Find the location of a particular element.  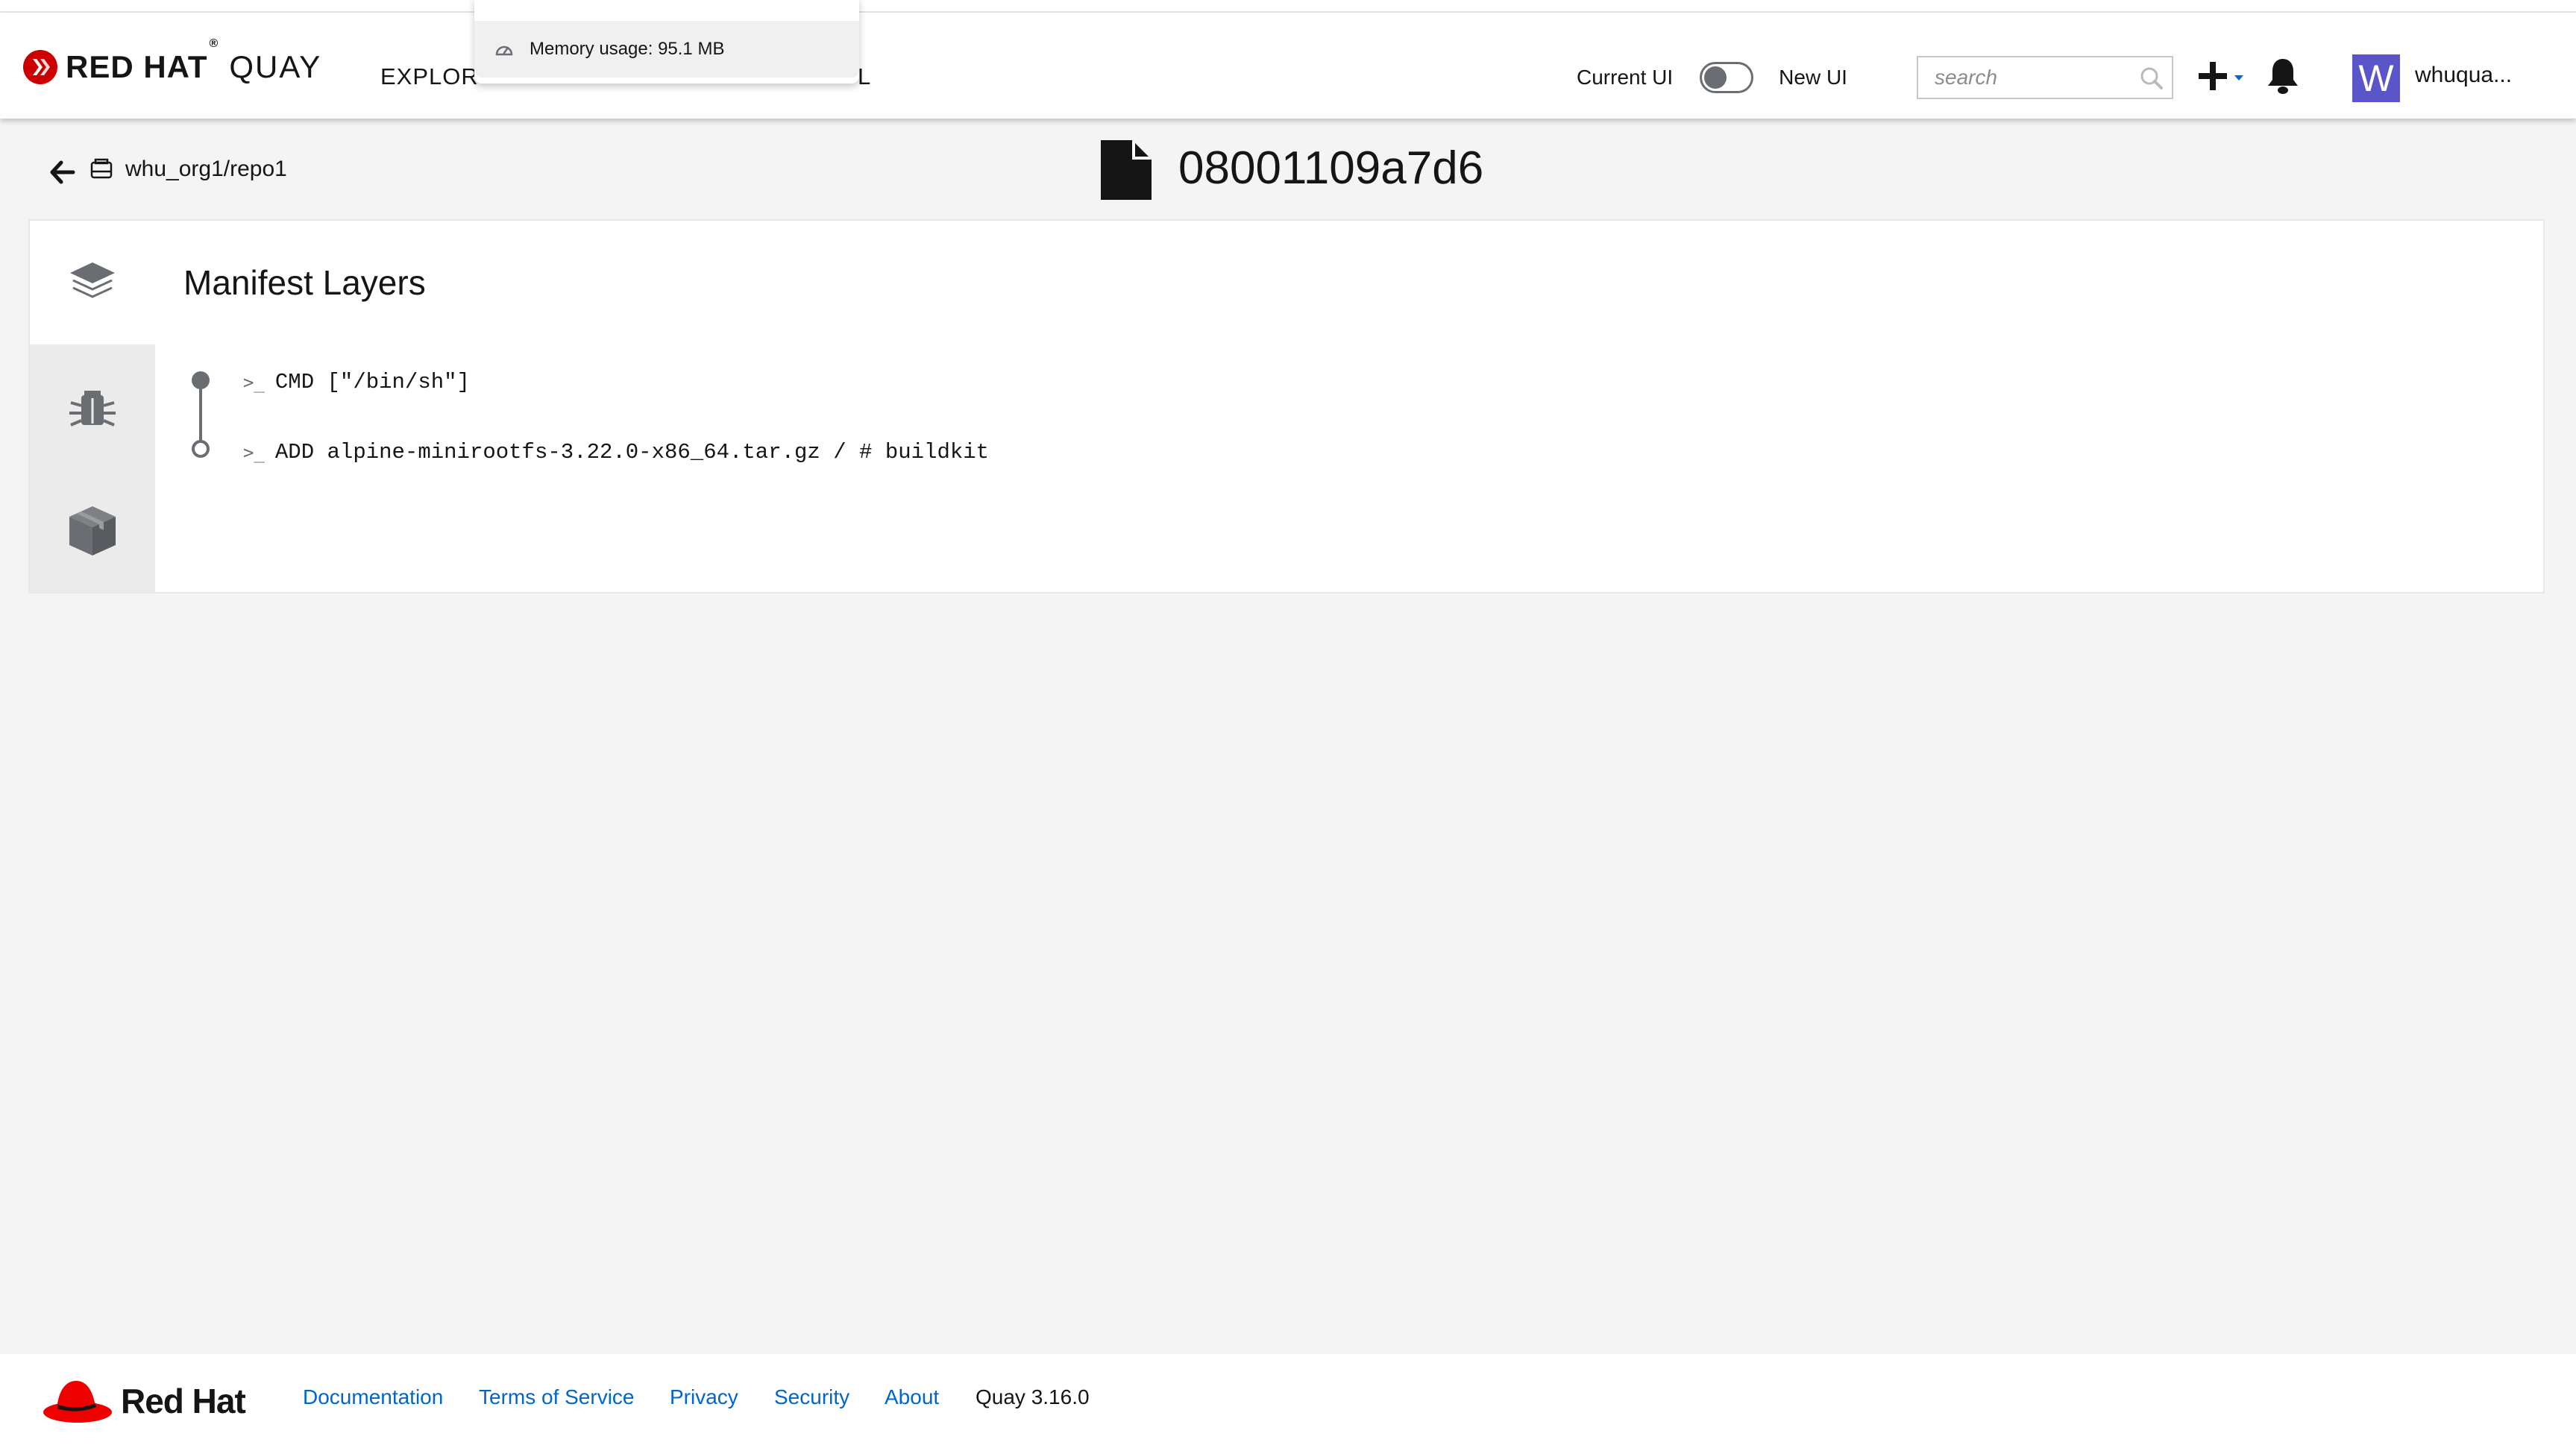

window-top-strip is located at coordinates (1288, 6).